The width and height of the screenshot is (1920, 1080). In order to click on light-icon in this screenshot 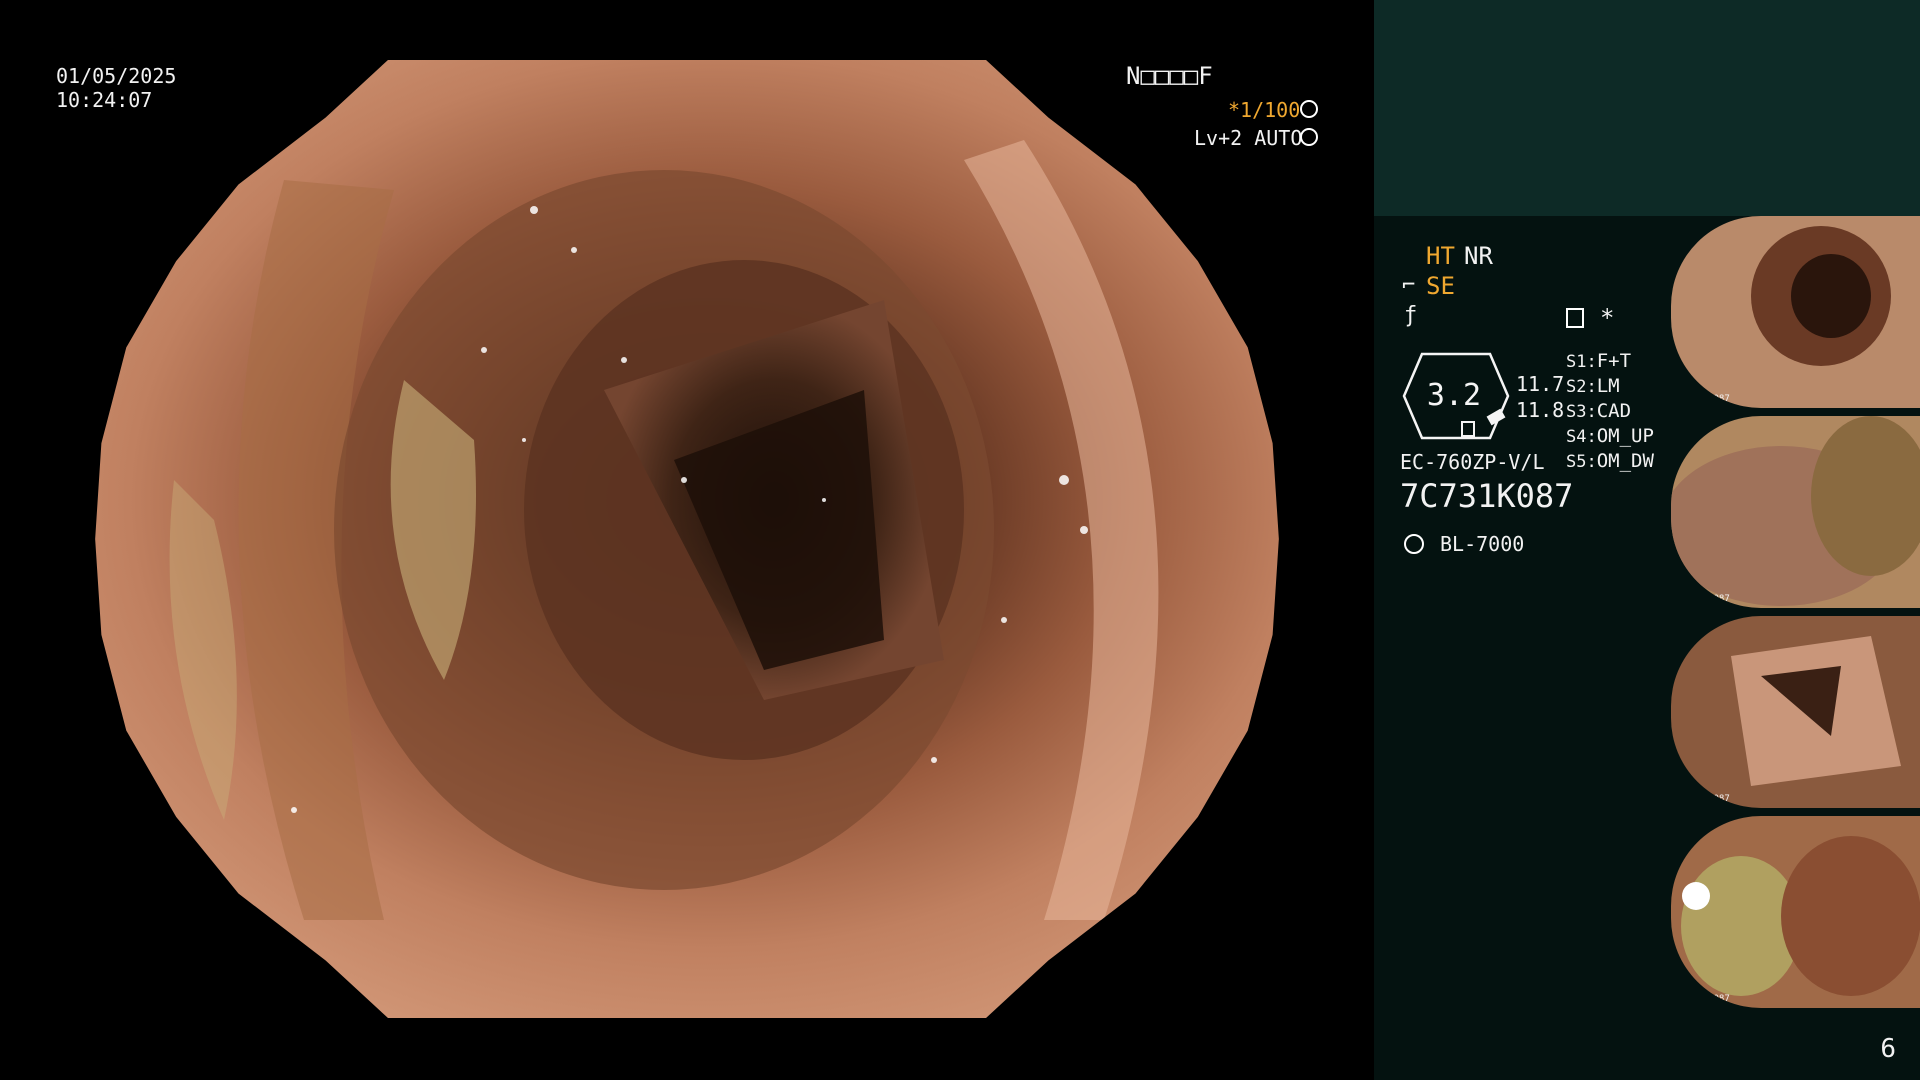, I will do `click(1414, 544)`.